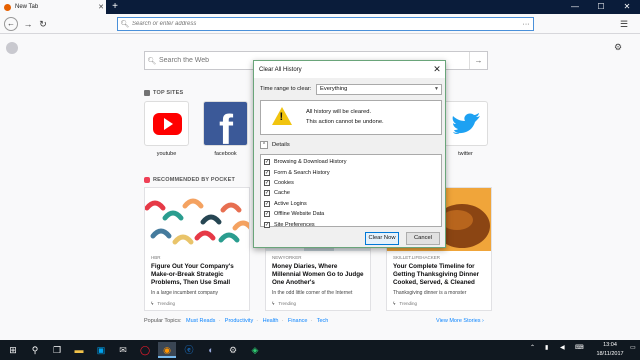 The width and height of the screenshot is (640, 360). What do you see at coordinates (320, 7) in the screenshot?
I see `tab-bar: New Tab ✕ + — ☐ ✕` at bounding box center [320, 7].